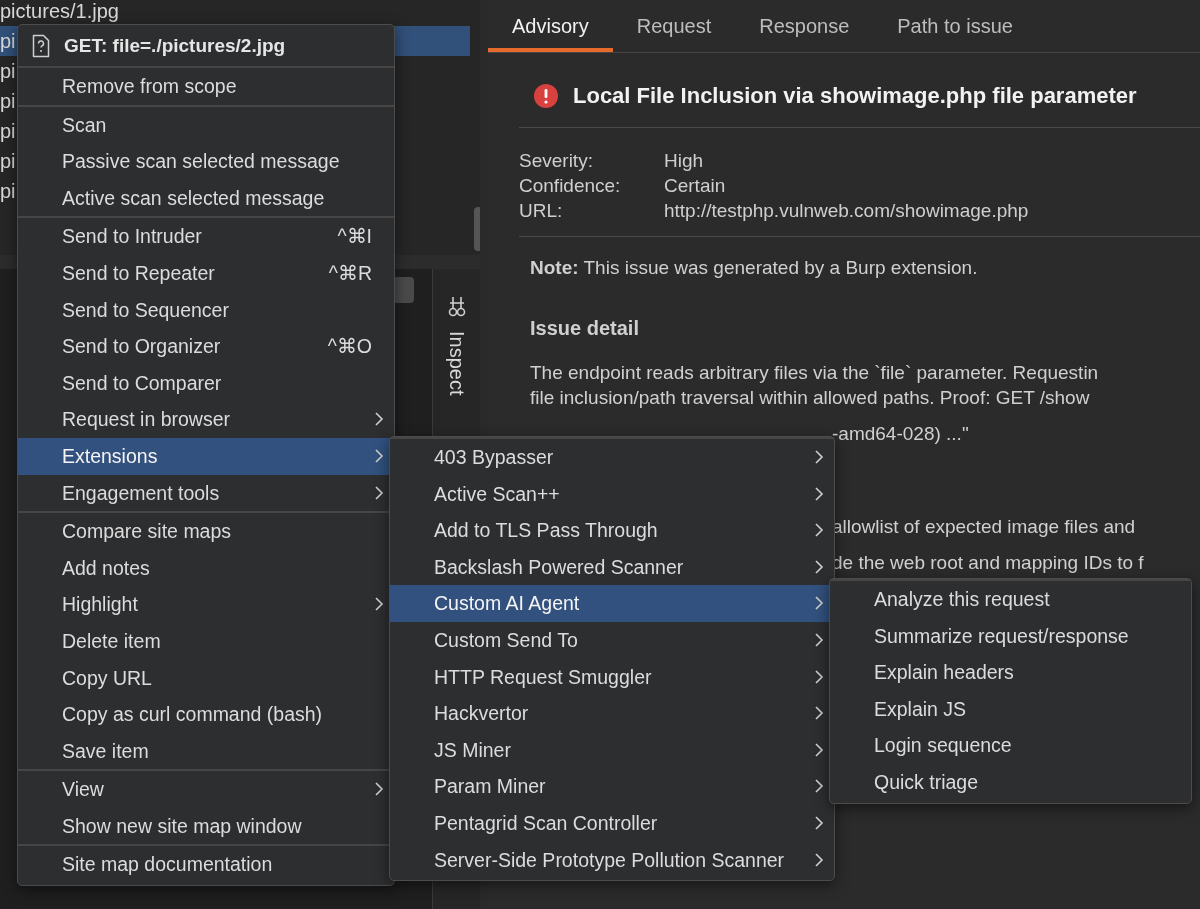  I want to click on field-label: Severity:, so click(556, 161).